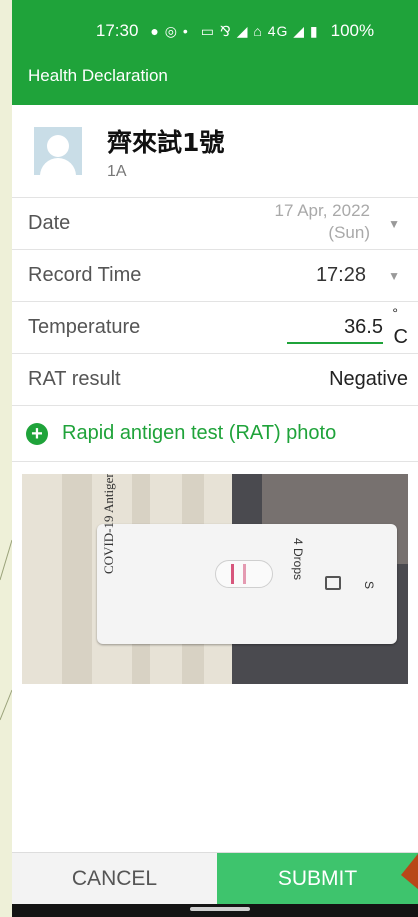  I want to click on add-rat-photo-label: Rapid antigen test (RAT) photo, so click(199, 433).